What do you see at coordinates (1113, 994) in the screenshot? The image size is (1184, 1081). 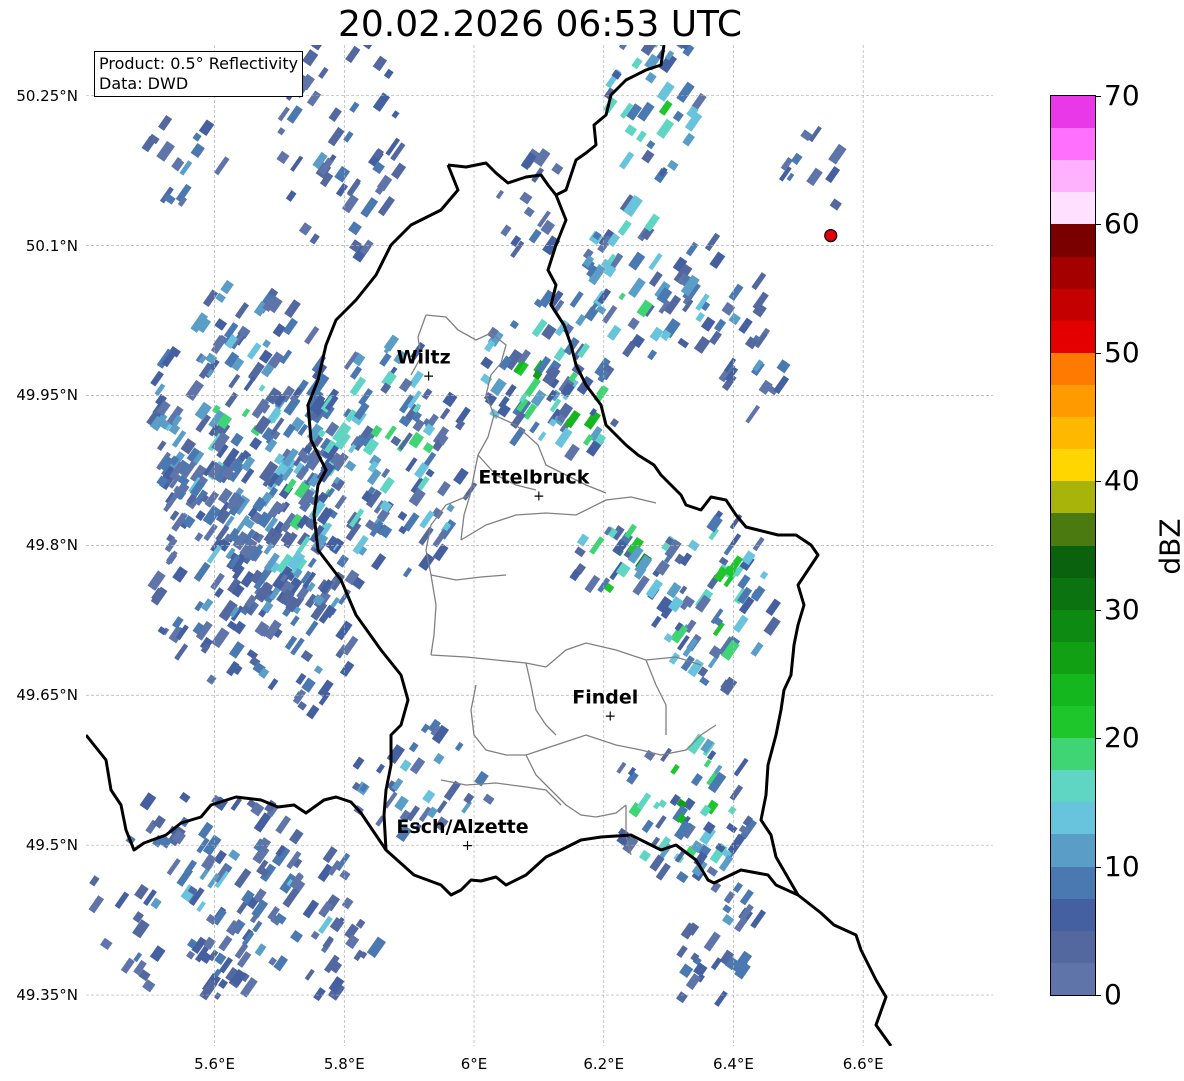 I see `colorbar-tick-label: 0` at bounding box center [1113, 994].